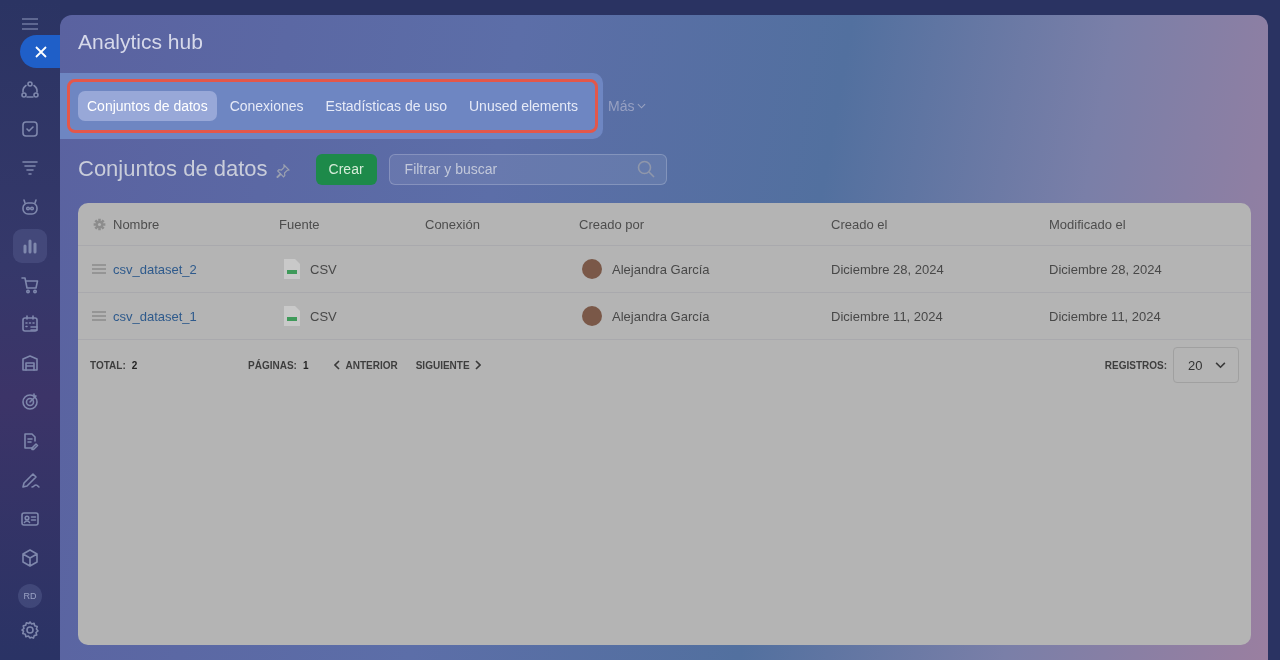  I want to click on box-icon, so click(30, 558).